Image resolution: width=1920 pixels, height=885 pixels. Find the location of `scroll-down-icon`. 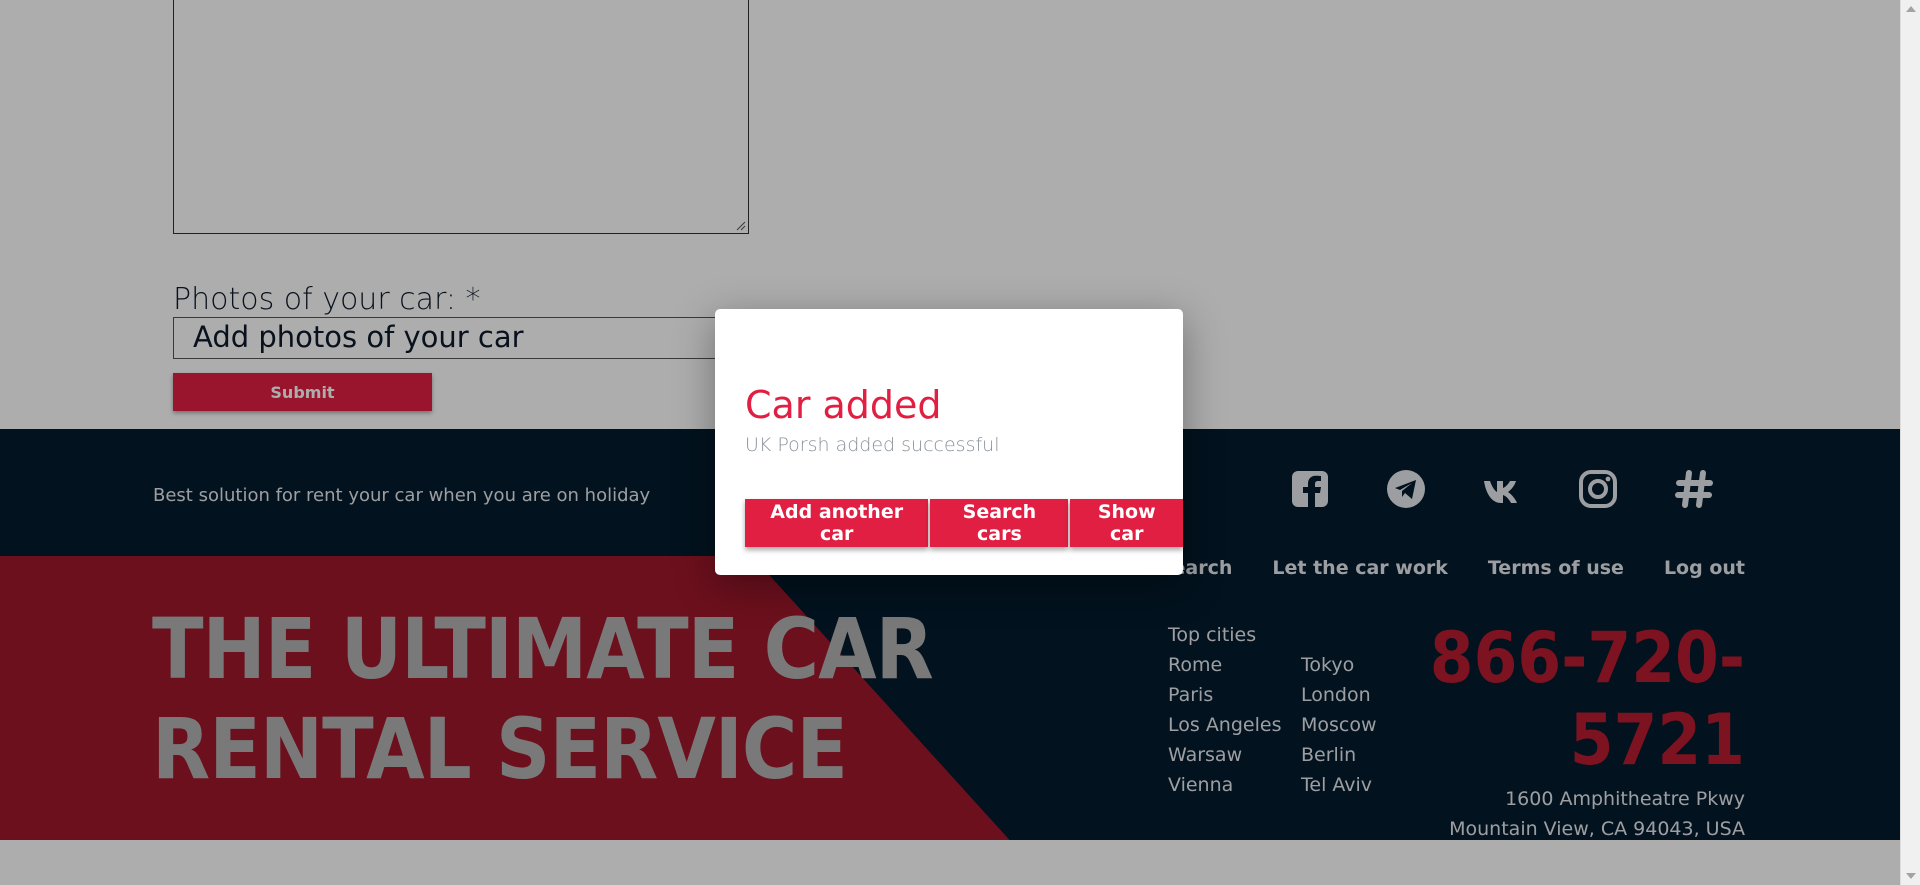

scroll-down-icon is located at coordinates (1911, 876).